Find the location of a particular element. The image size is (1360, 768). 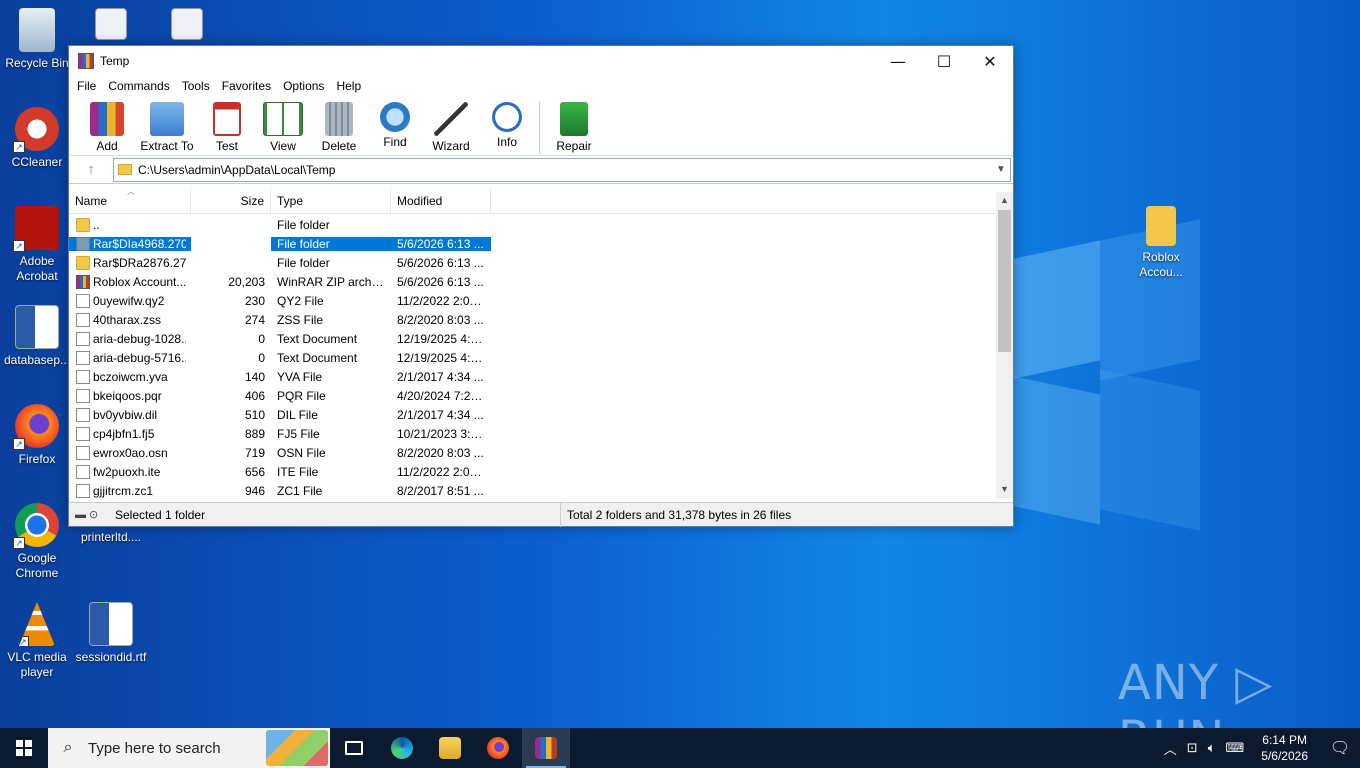

sort-arrow-icon: ︿ is located at coordinates (131, 192).